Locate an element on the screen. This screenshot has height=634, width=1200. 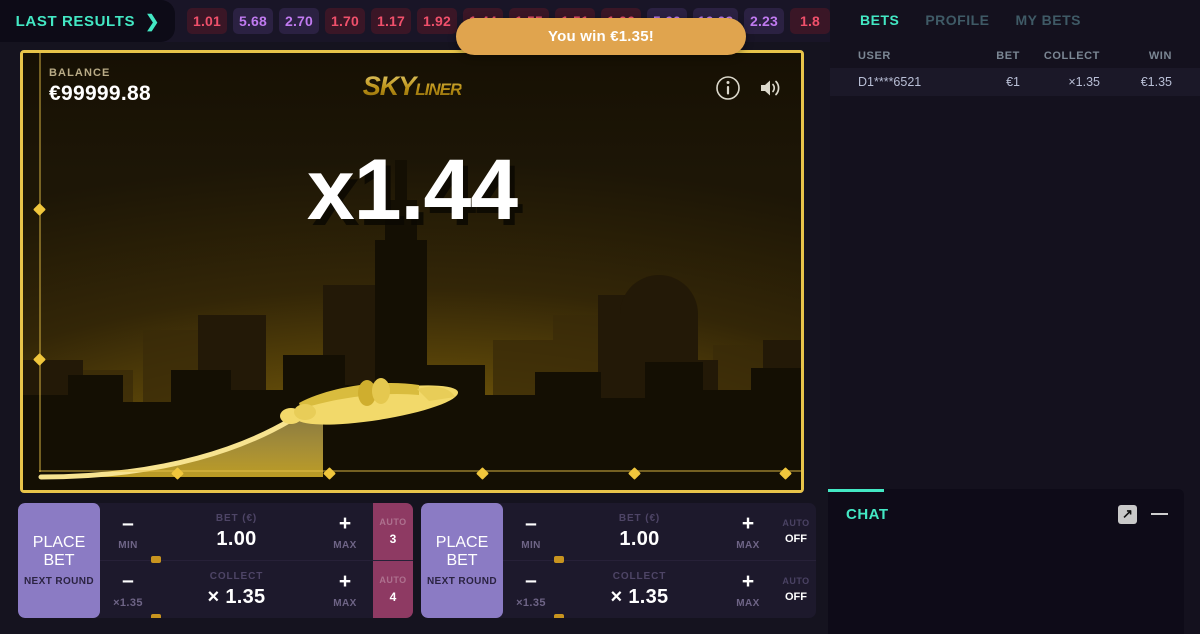
tab-bets: BETS is located at coordinates (879, 23).